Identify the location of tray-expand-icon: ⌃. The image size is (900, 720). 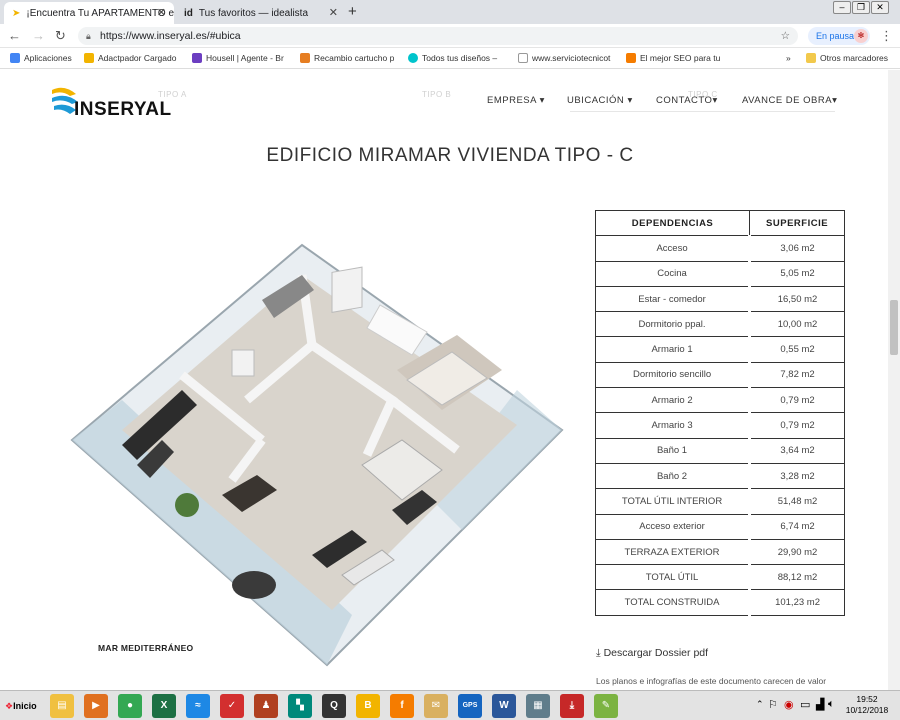
(760, 704).